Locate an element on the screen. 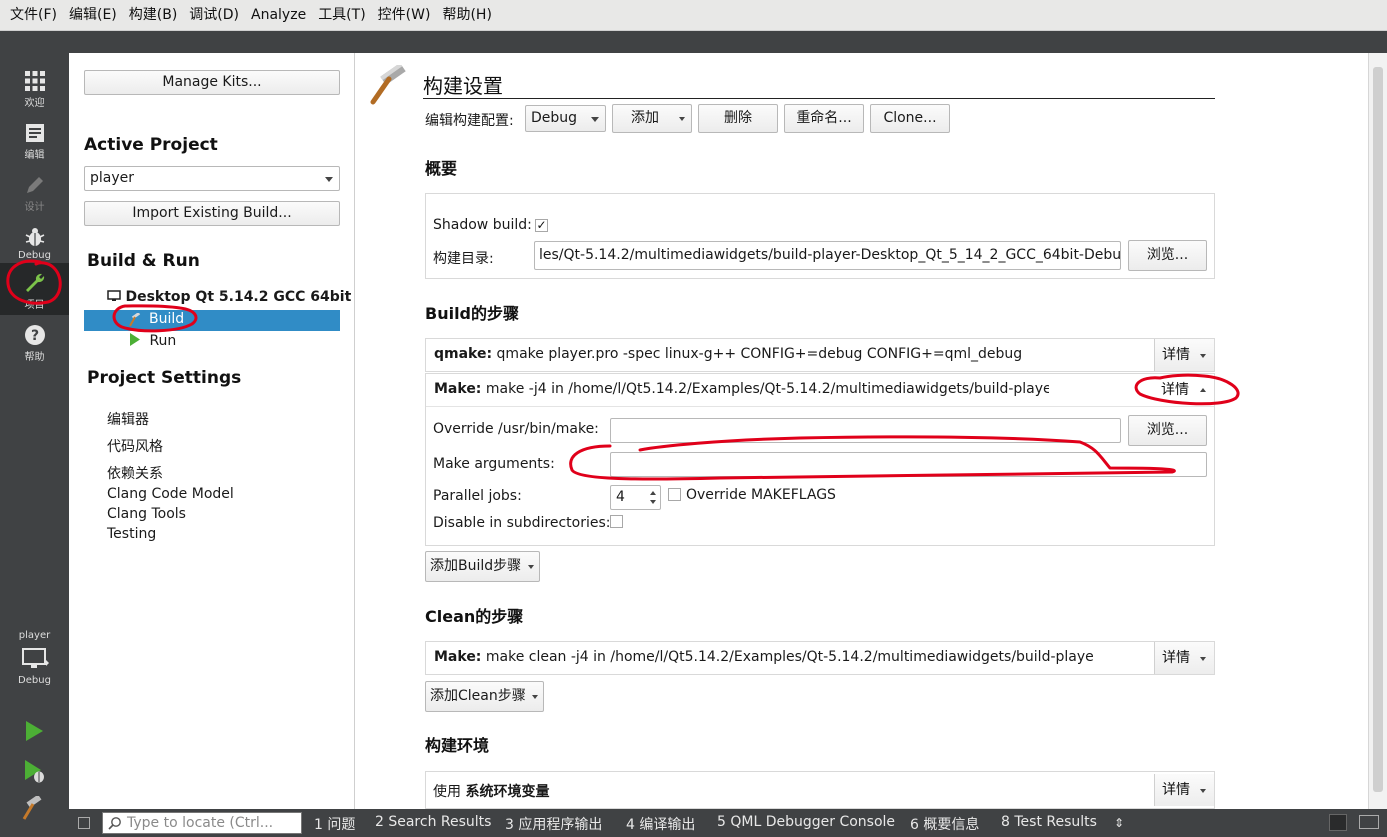  build-dir-label: 构建目录: is located at coordinates (463, 259).